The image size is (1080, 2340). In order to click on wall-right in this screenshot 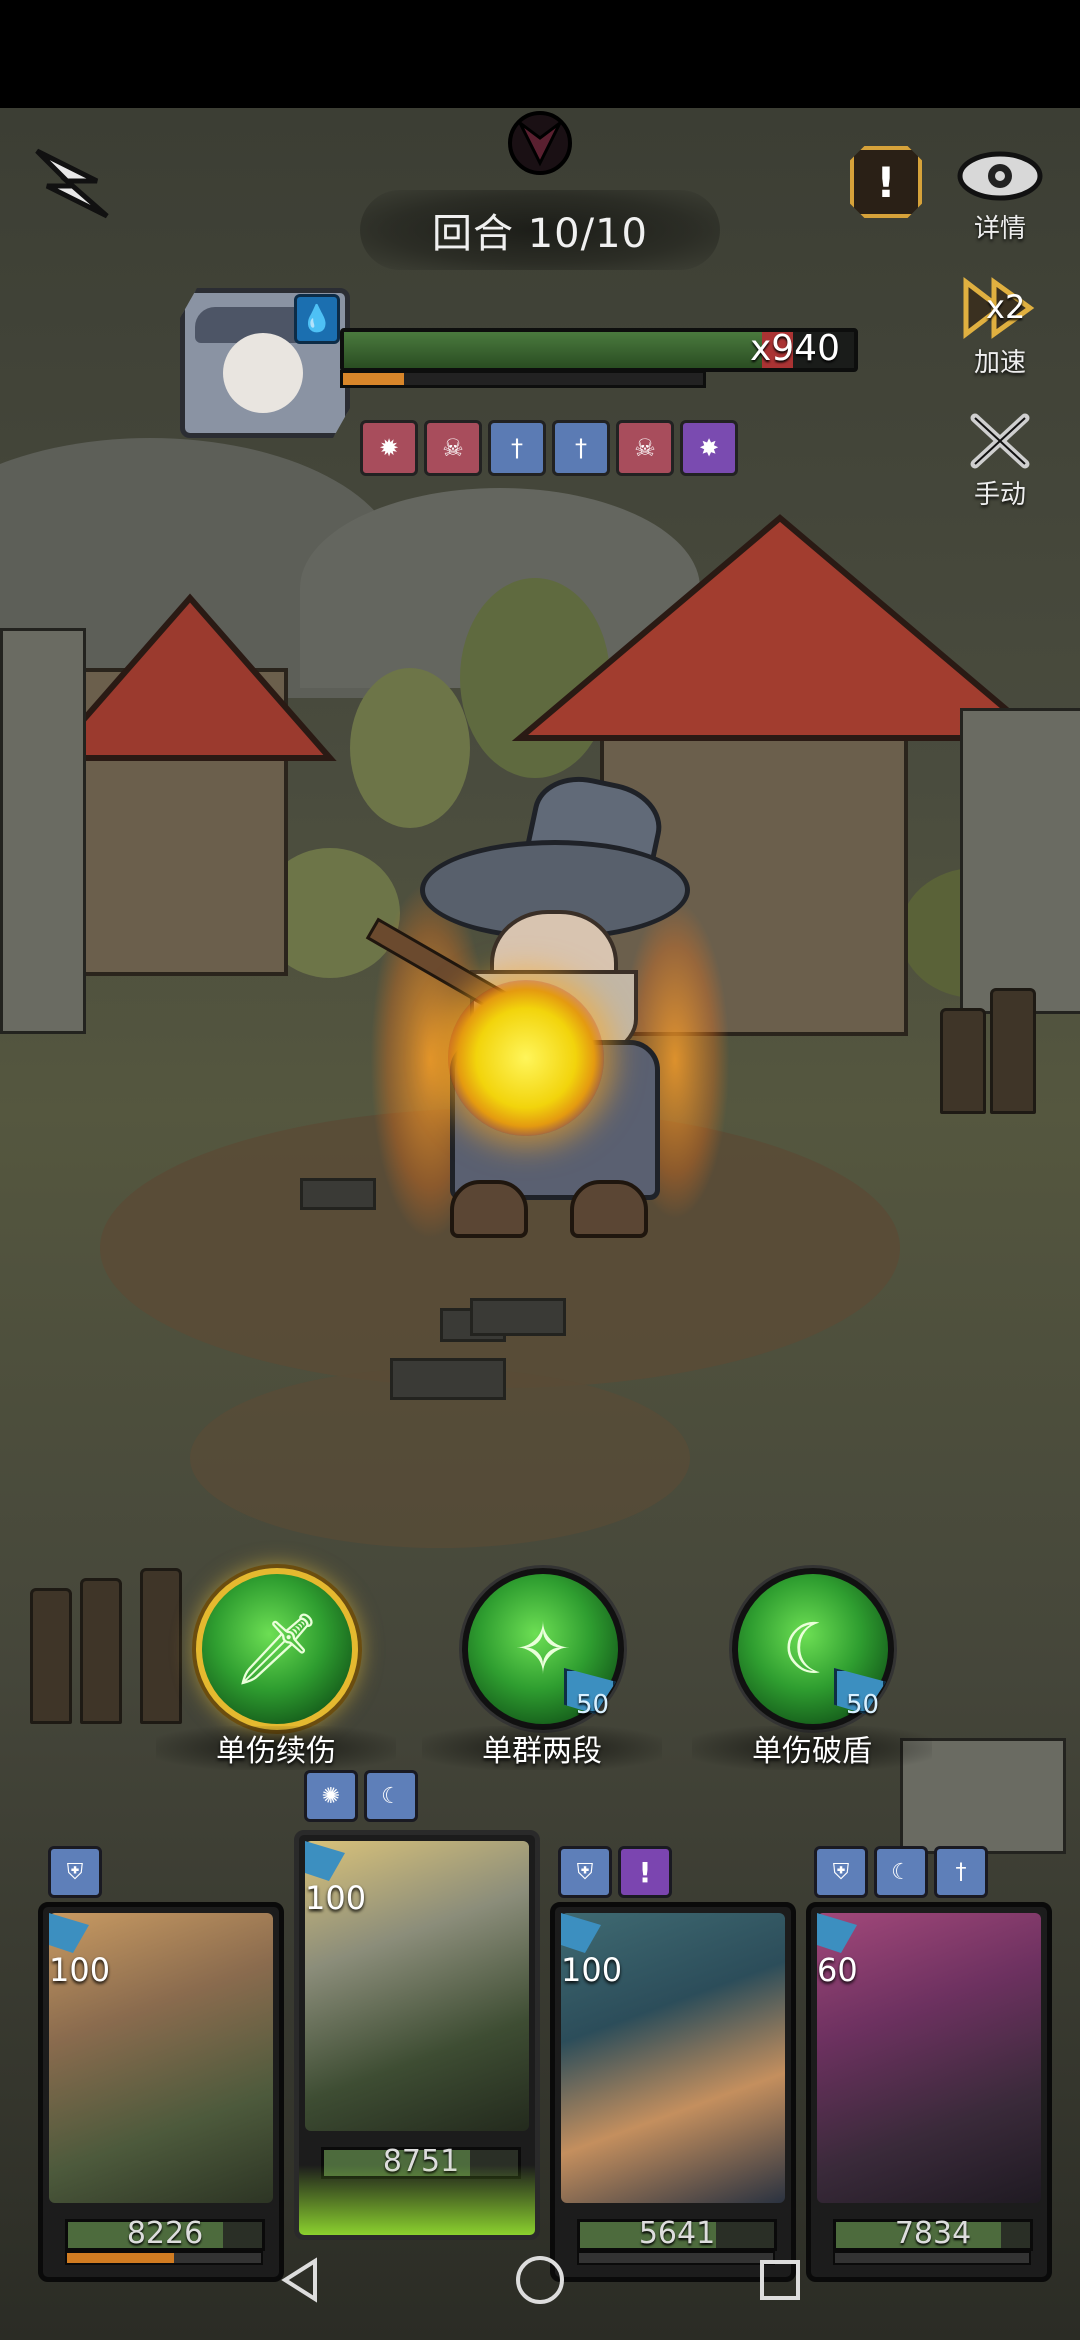, I will do `click(1020, 861)`.